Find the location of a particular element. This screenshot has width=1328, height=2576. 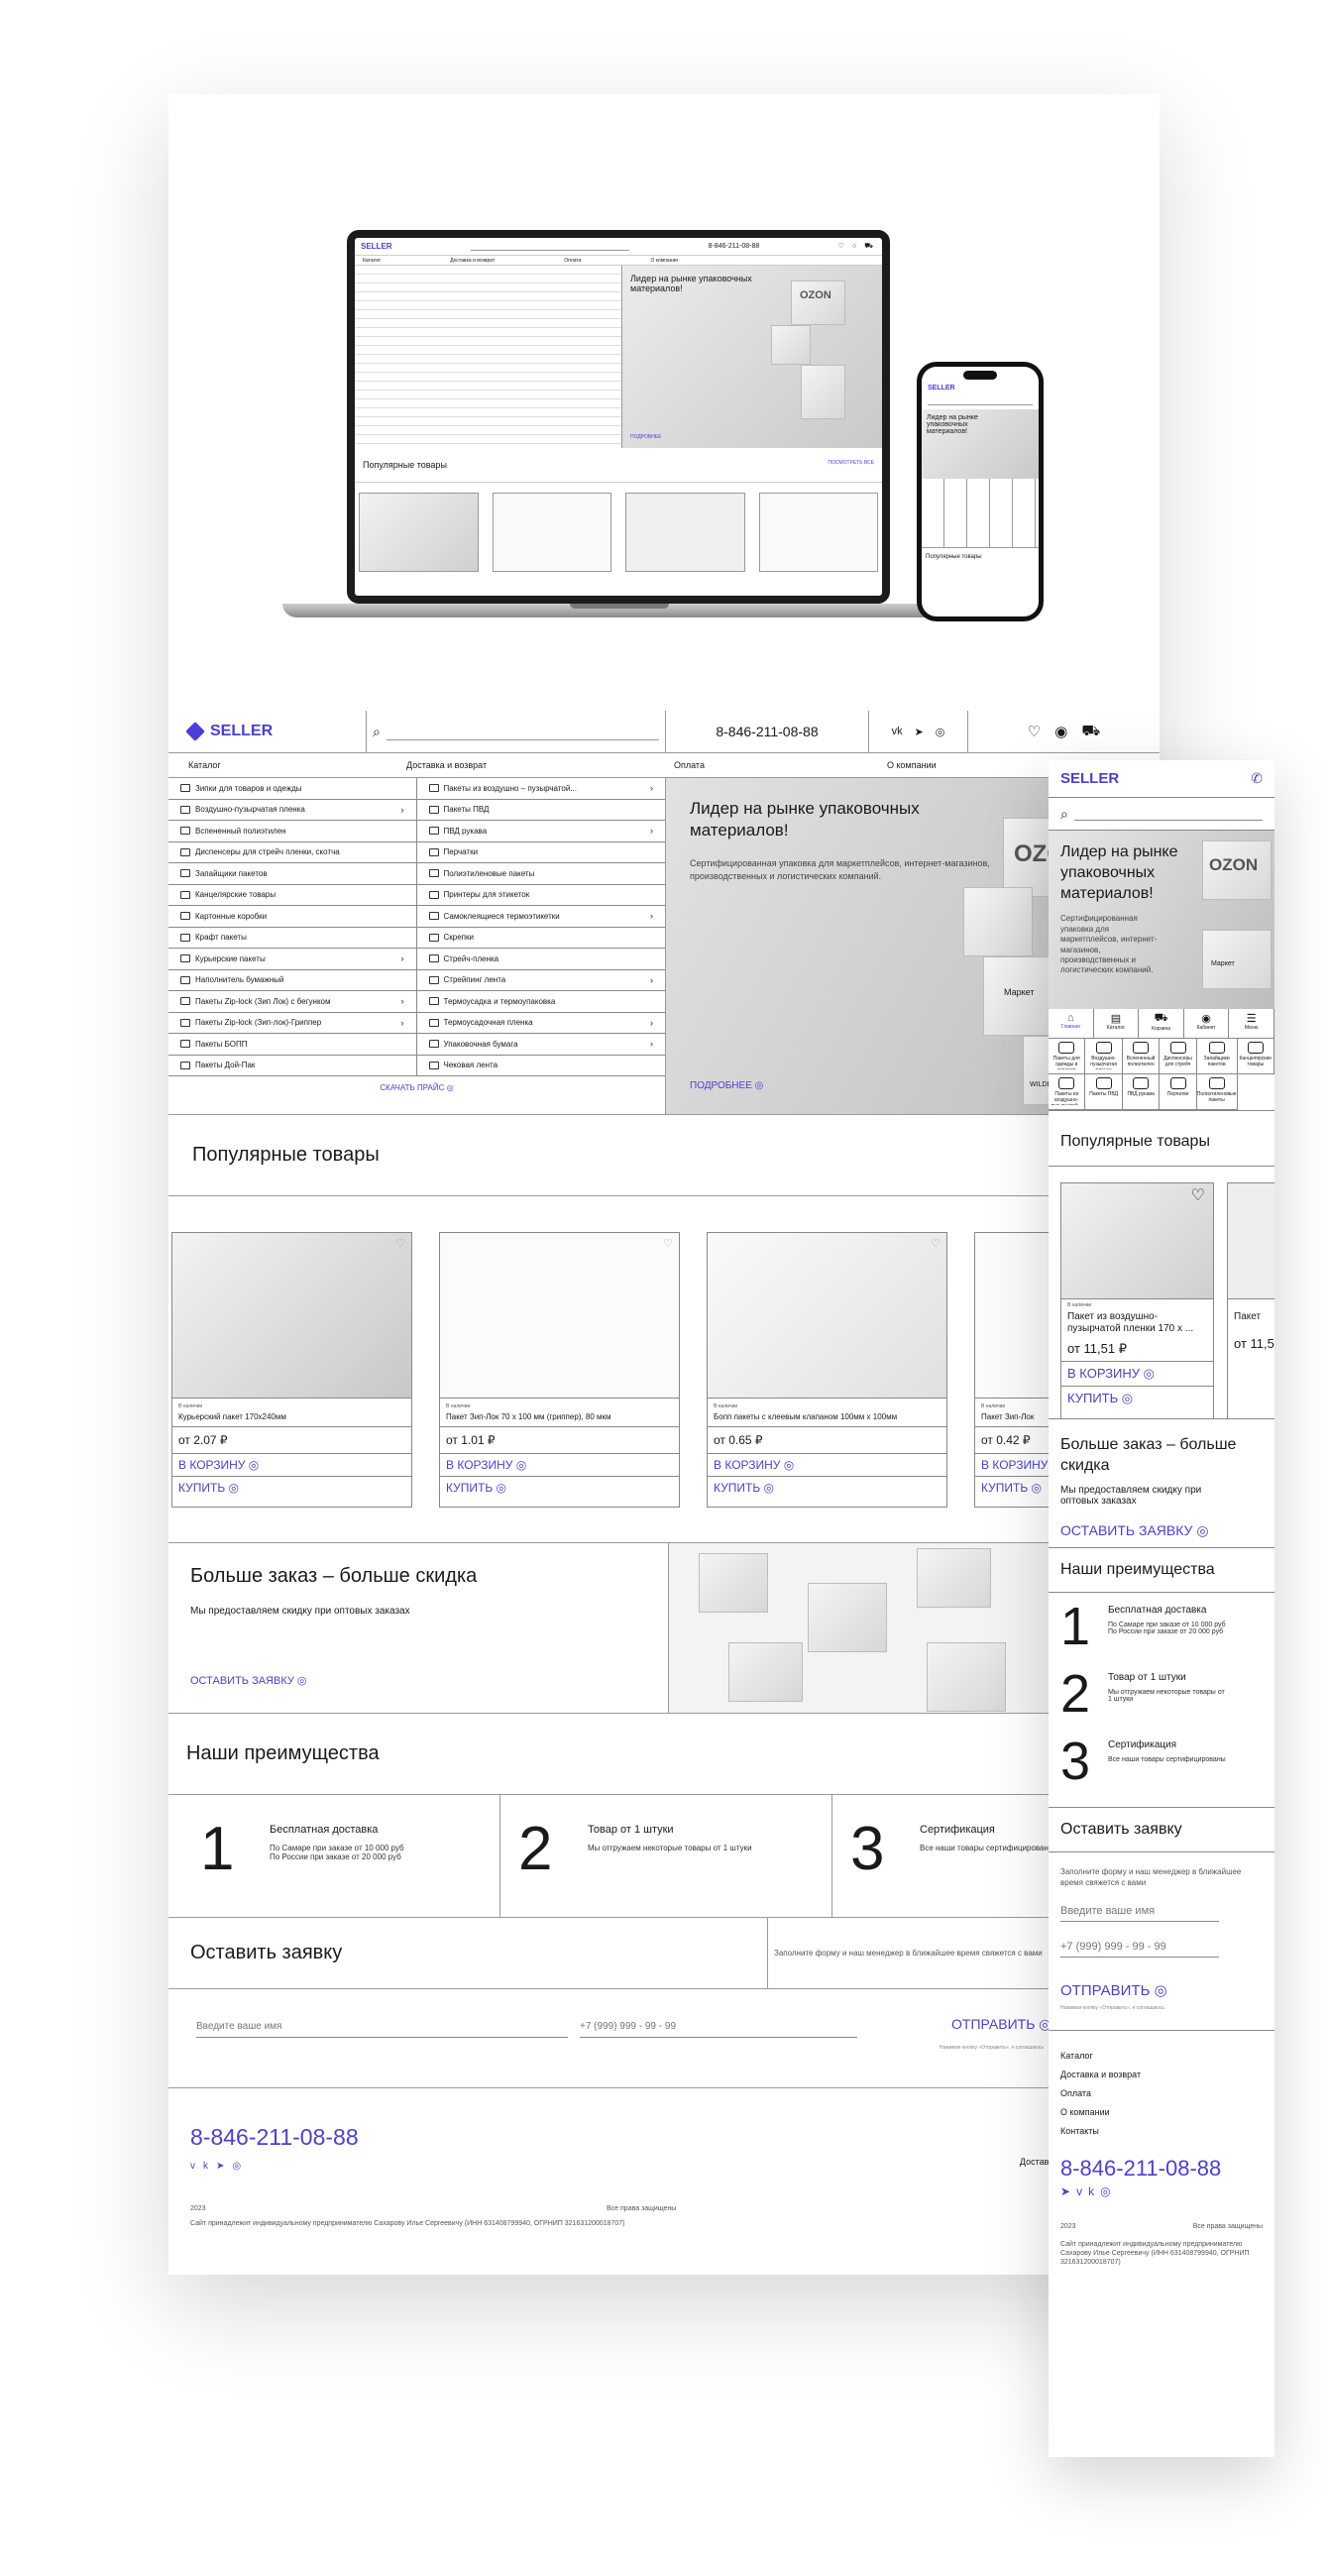

catalog-item: Наполнитель бумажный is located at coordinates (292, 980).